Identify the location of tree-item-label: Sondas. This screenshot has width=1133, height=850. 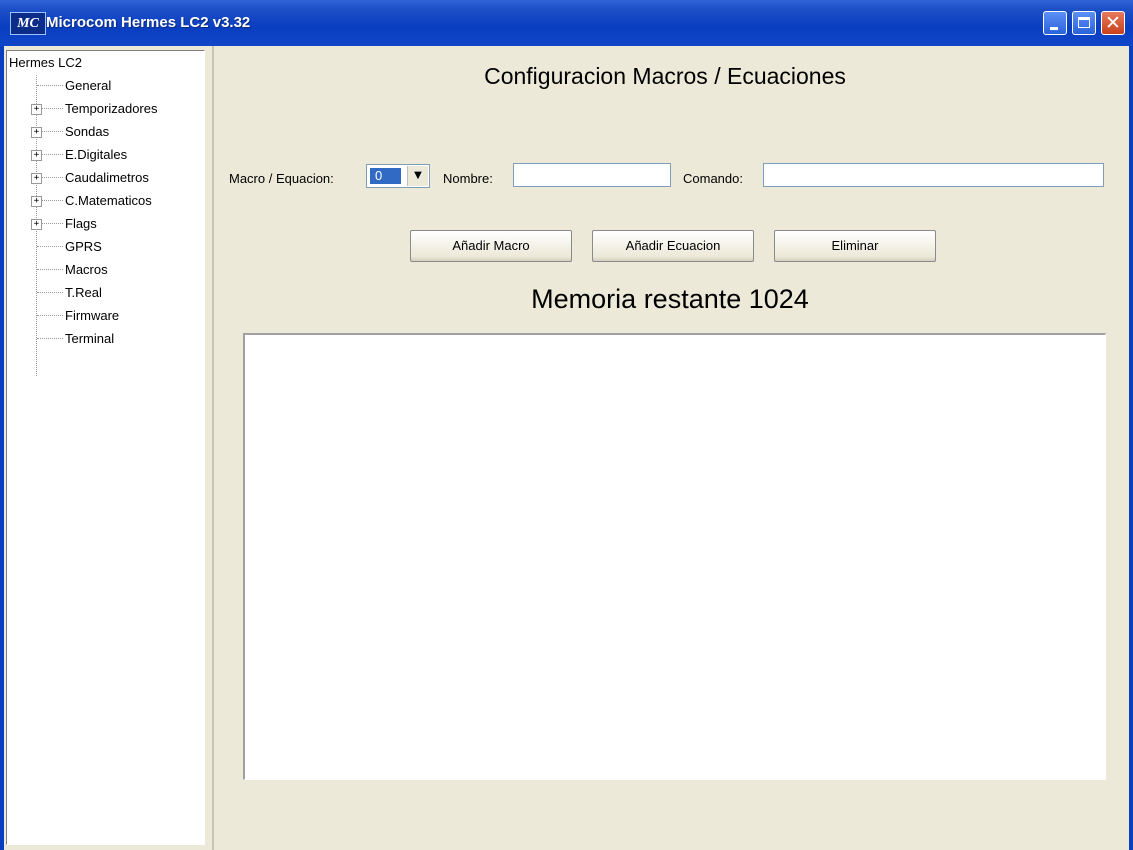
(87, 131).